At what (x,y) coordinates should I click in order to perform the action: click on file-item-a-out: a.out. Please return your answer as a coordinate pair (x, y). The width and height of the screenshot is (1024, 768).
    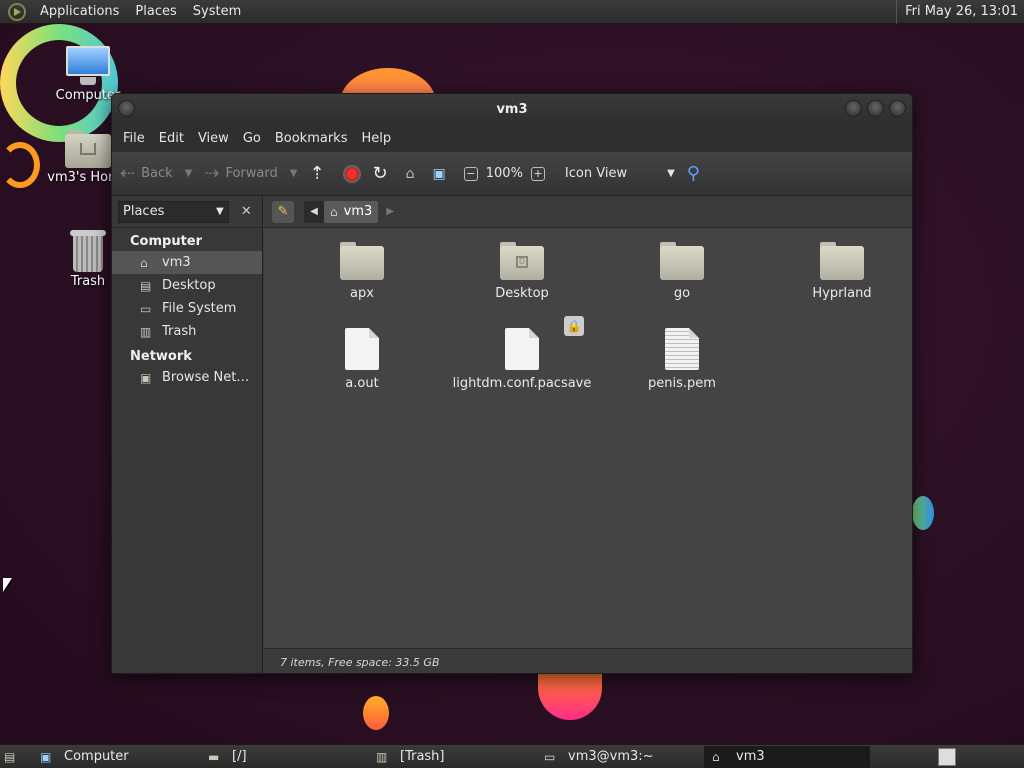
    Looking at the image, I should click on (362, 359).